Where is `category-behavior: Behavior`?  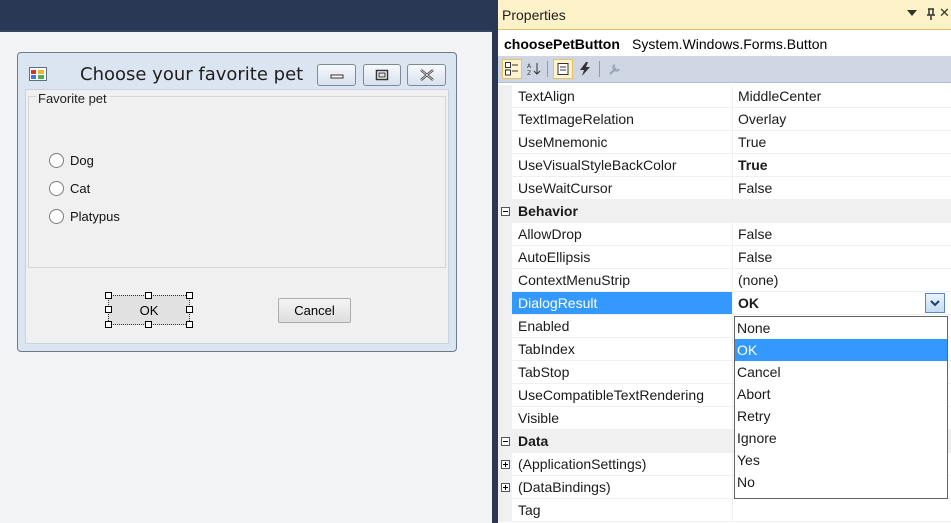 category-behavior: Behavior is located at coordinates (724, 211).